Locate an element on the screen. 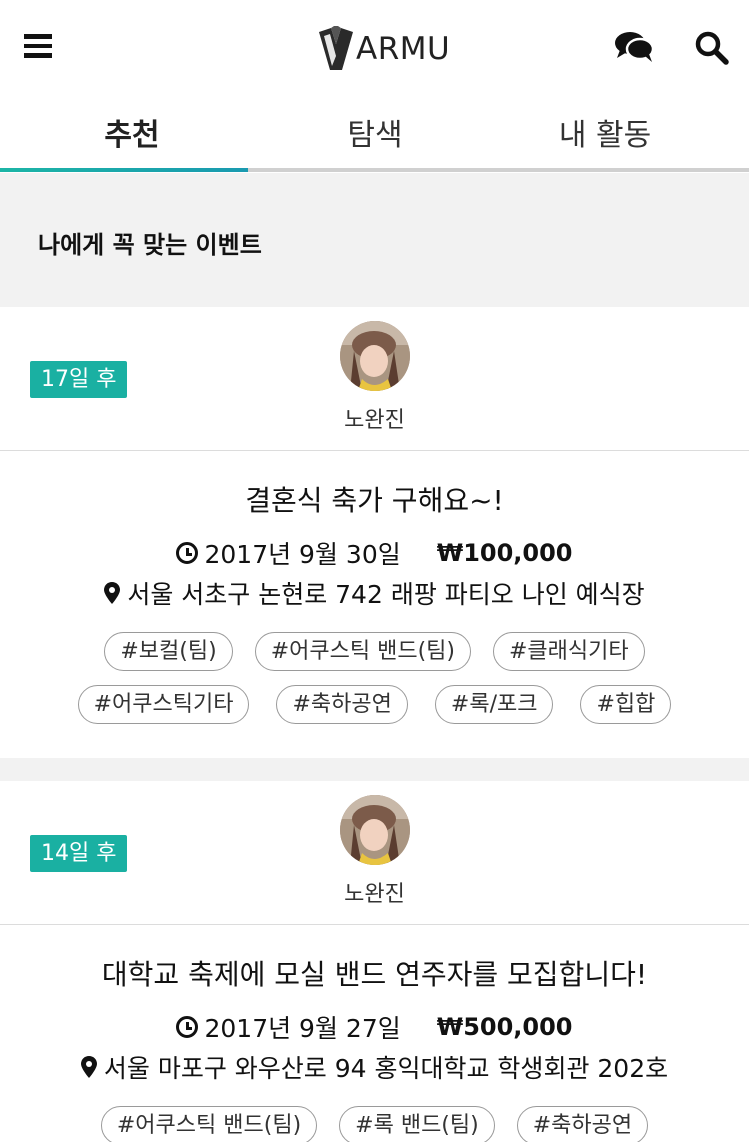 This screenshot has width=749, height=1142. event-card-header: 14일 후 노완진 is located at coordinates (374, 853).